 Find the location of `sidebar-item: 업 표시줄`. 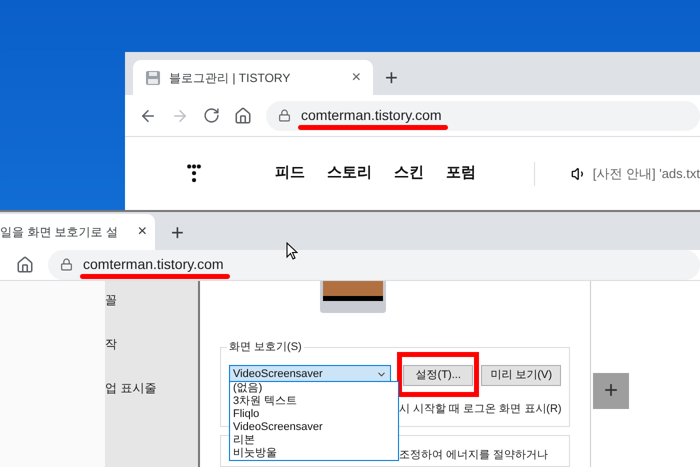

sidebar-item: 업 표시줄 is located at coordinates (151, 388).